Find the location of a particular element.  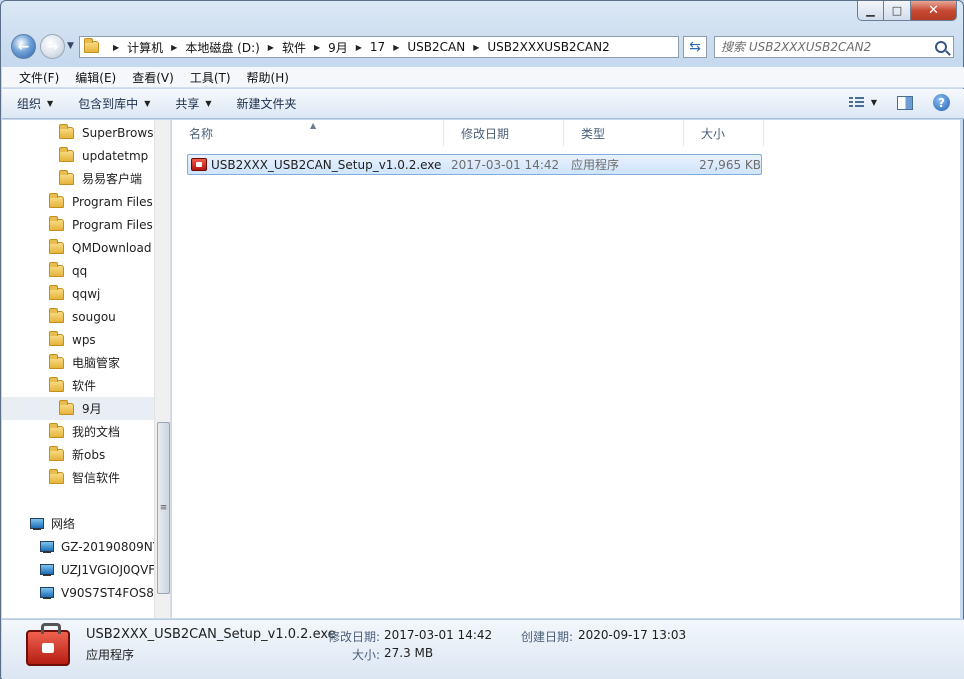

details-size-label: 大小: is located at coordinates (366, 655).